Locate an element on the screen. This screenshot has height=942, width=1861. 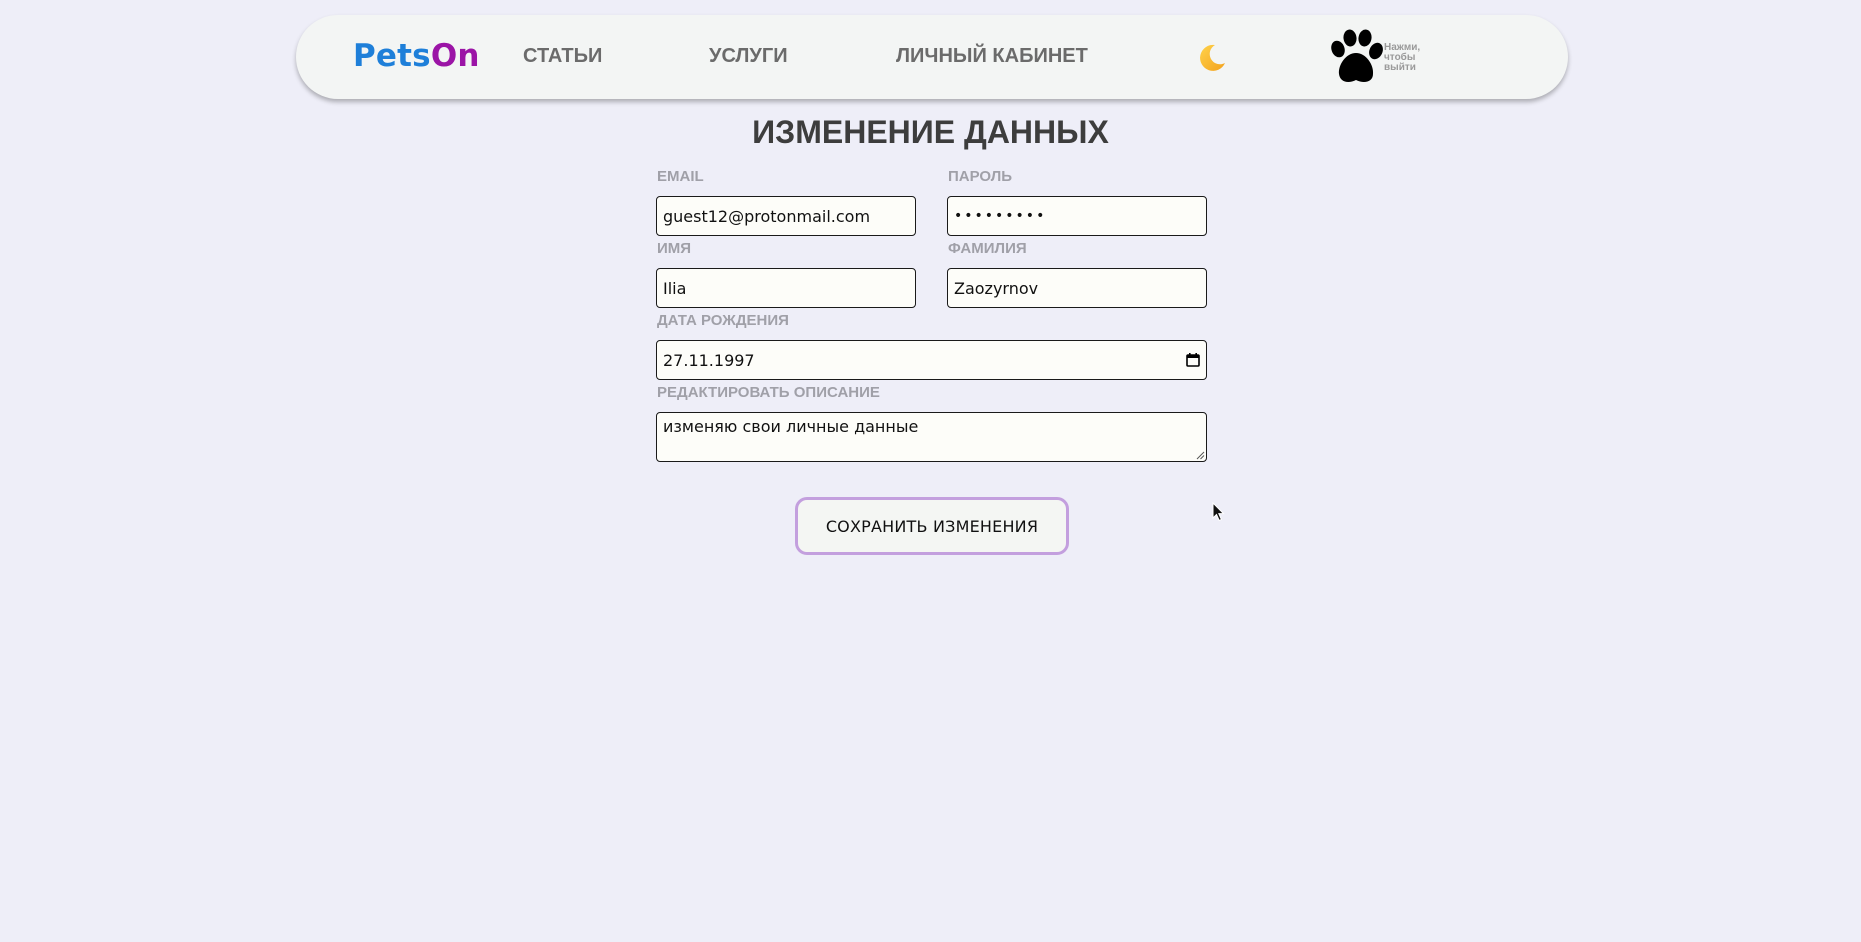
last-name-label: ФАМИЛИЯ is located at coordinates (987, 248).